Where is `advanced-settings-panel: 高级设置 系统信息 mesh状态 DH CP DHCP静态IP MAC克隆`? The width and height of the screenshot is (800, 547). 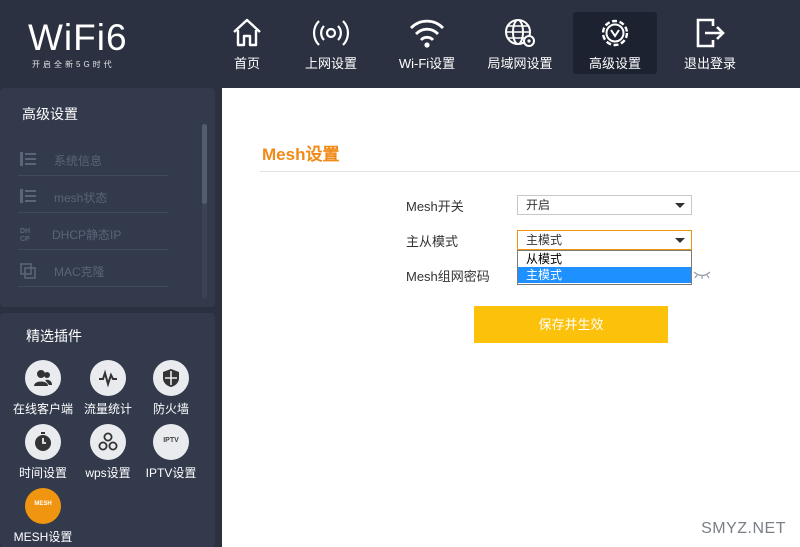
advanced-settings-panel: 高级设置 系统信息 mesh状态 DH CP DHCP静态IP MAC克隆 is located at coordinates (107, 197).